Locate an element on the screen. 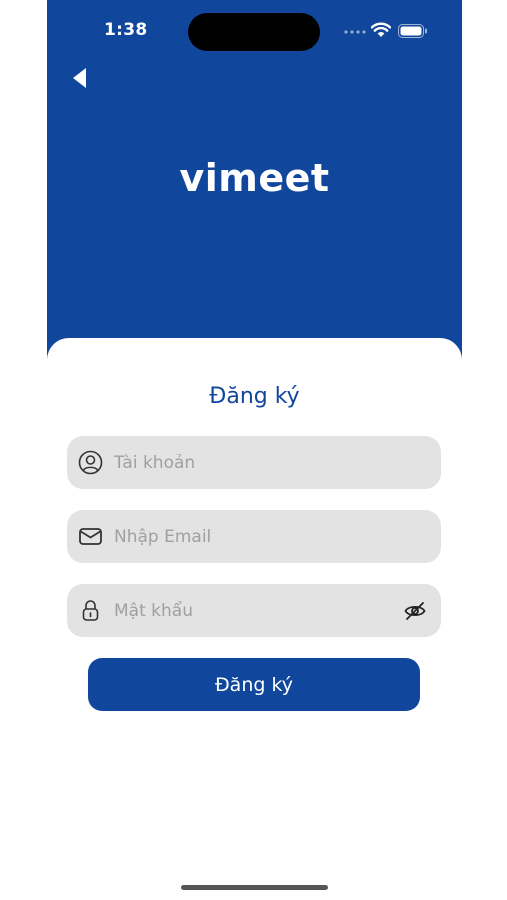 This screenshot has height=900, width=507. email-field is located at coordinates (254, 536).